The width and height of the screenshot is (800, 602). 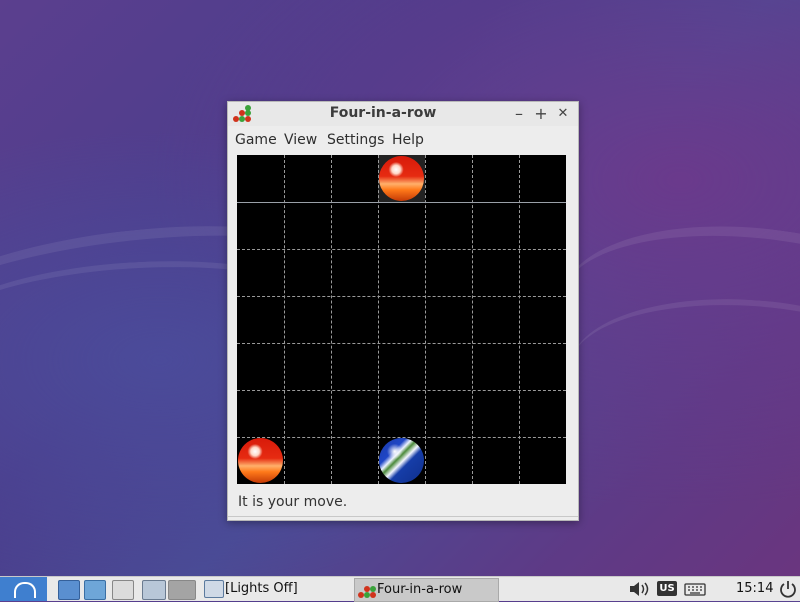 I want to click on task-label: Four-in-a-row, so click(x=420, y=589).